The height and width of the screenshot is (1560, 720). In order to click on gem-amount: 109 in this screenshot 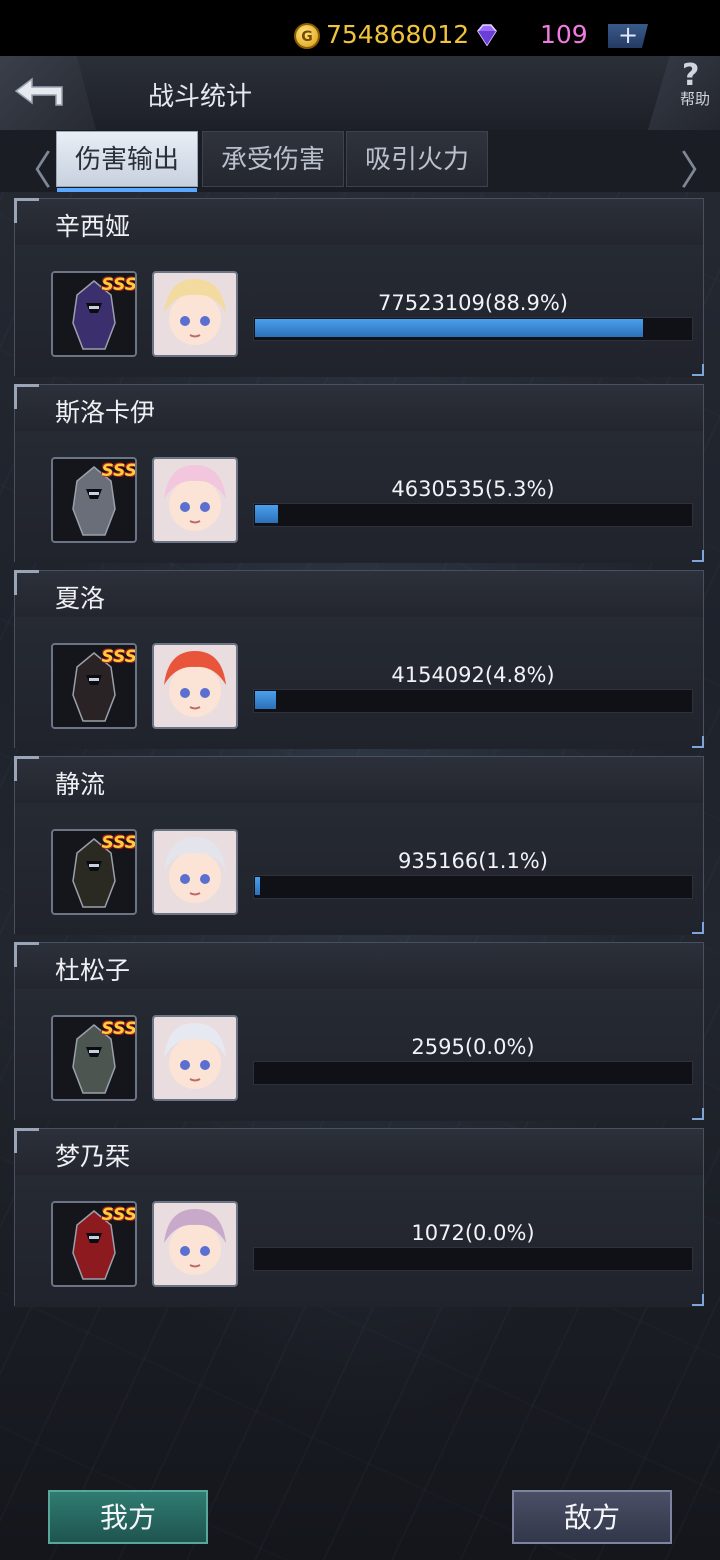, I will do `click(564, 34)`.